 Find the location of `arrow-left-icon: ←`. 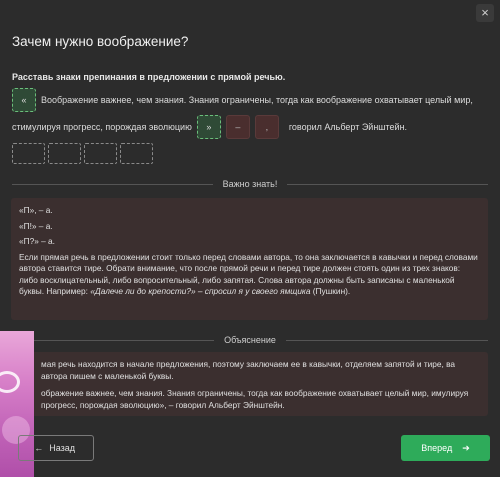

arrow-left-icon: ← is located at coordinates (39, 448).